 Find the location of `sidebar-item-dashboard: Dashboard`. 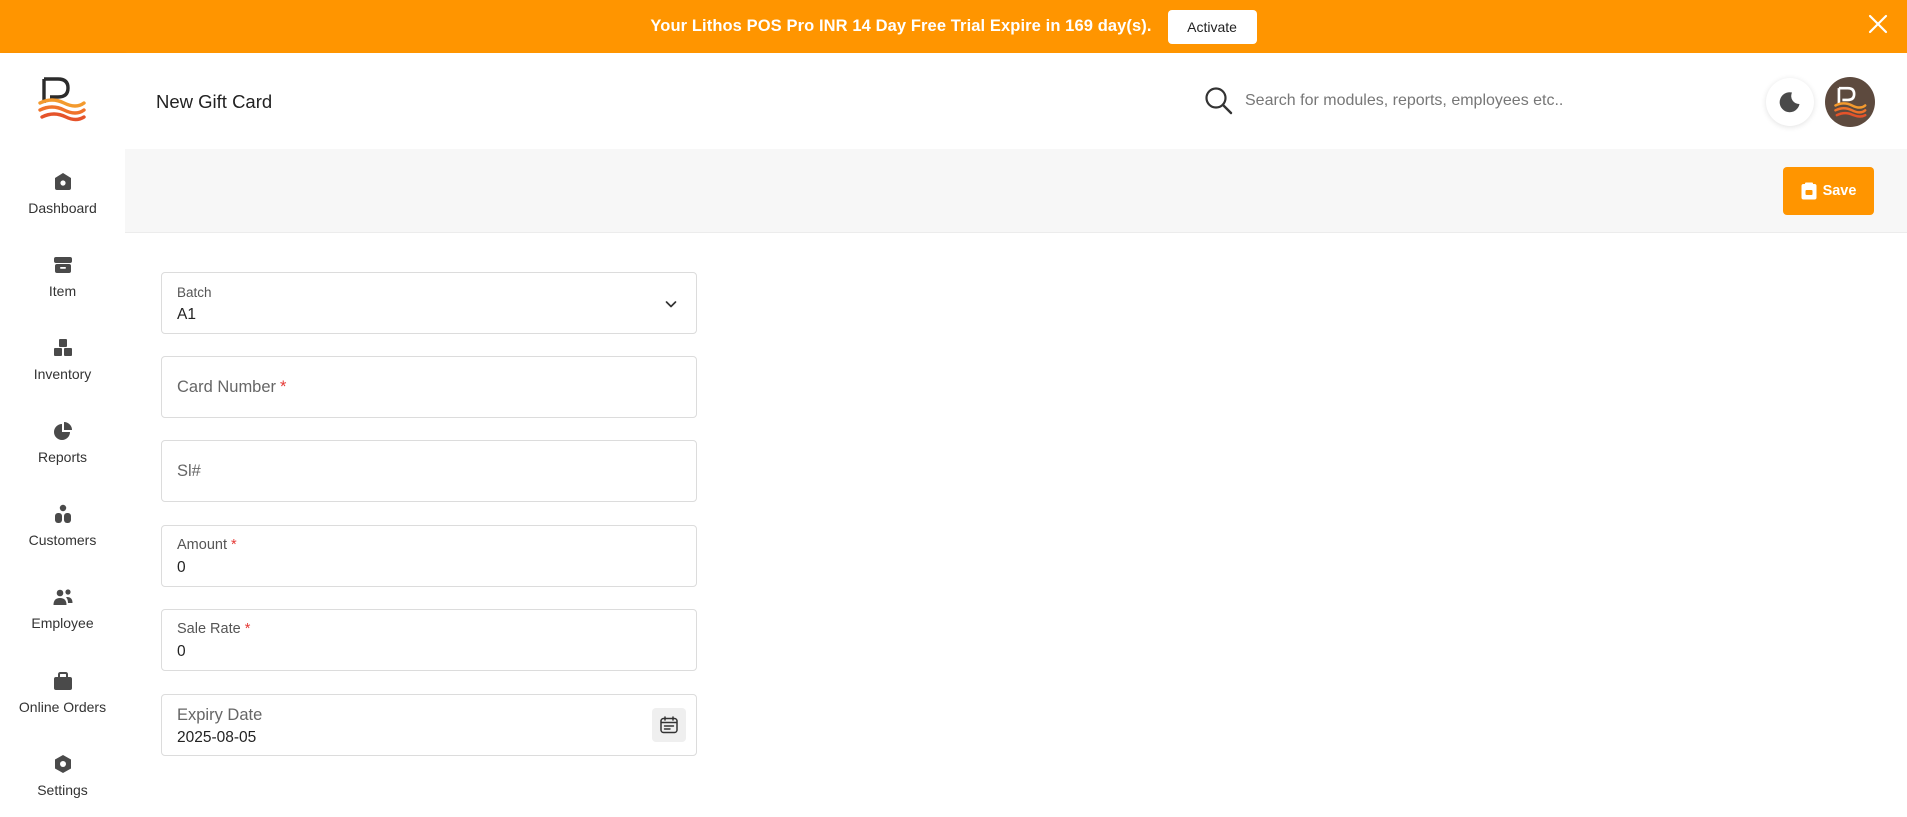

sidebar-item-dashboard: Dashboard is located at coordinates (62, 193).